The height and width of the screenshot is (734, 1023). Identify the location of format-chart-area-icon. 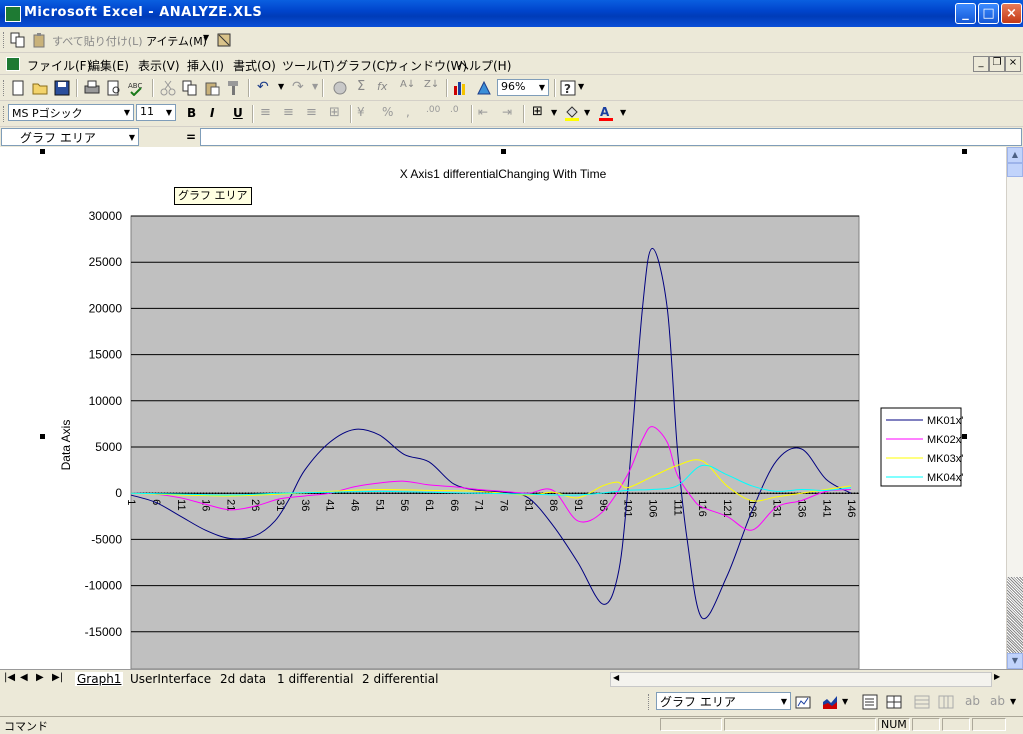
(803, 702).